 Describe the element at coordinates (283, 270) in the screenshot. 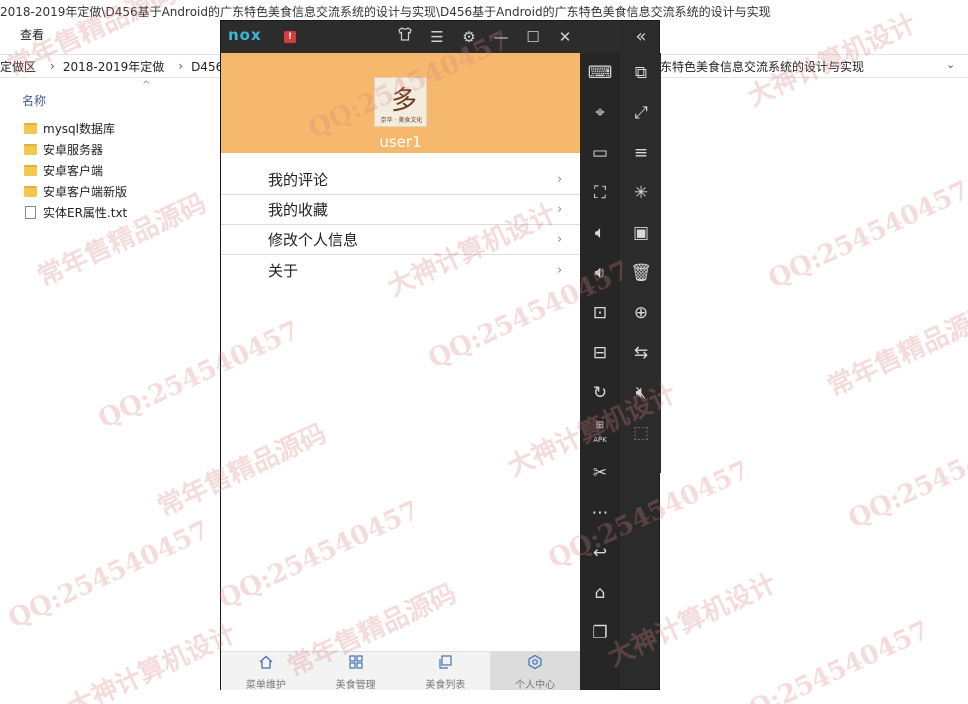

I see `menu-item-label: 关于` at that location.